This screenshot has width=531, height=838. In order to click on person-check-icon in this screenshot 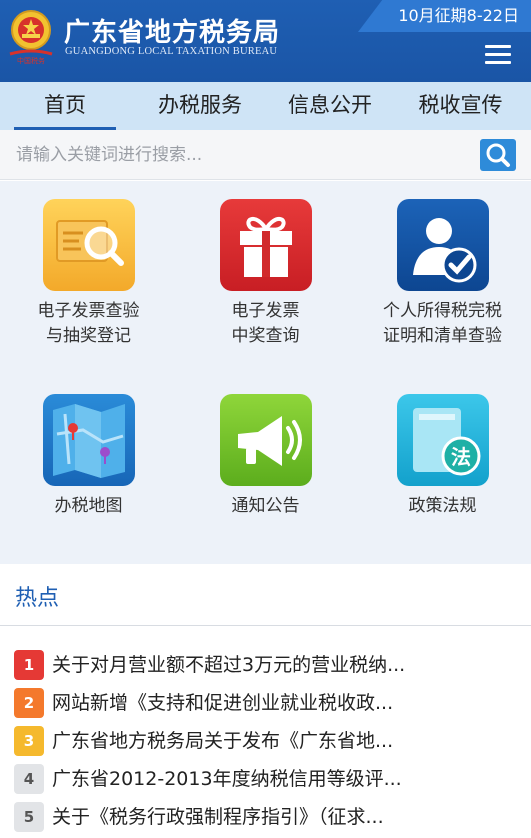, I will do `click(442, 245)`.